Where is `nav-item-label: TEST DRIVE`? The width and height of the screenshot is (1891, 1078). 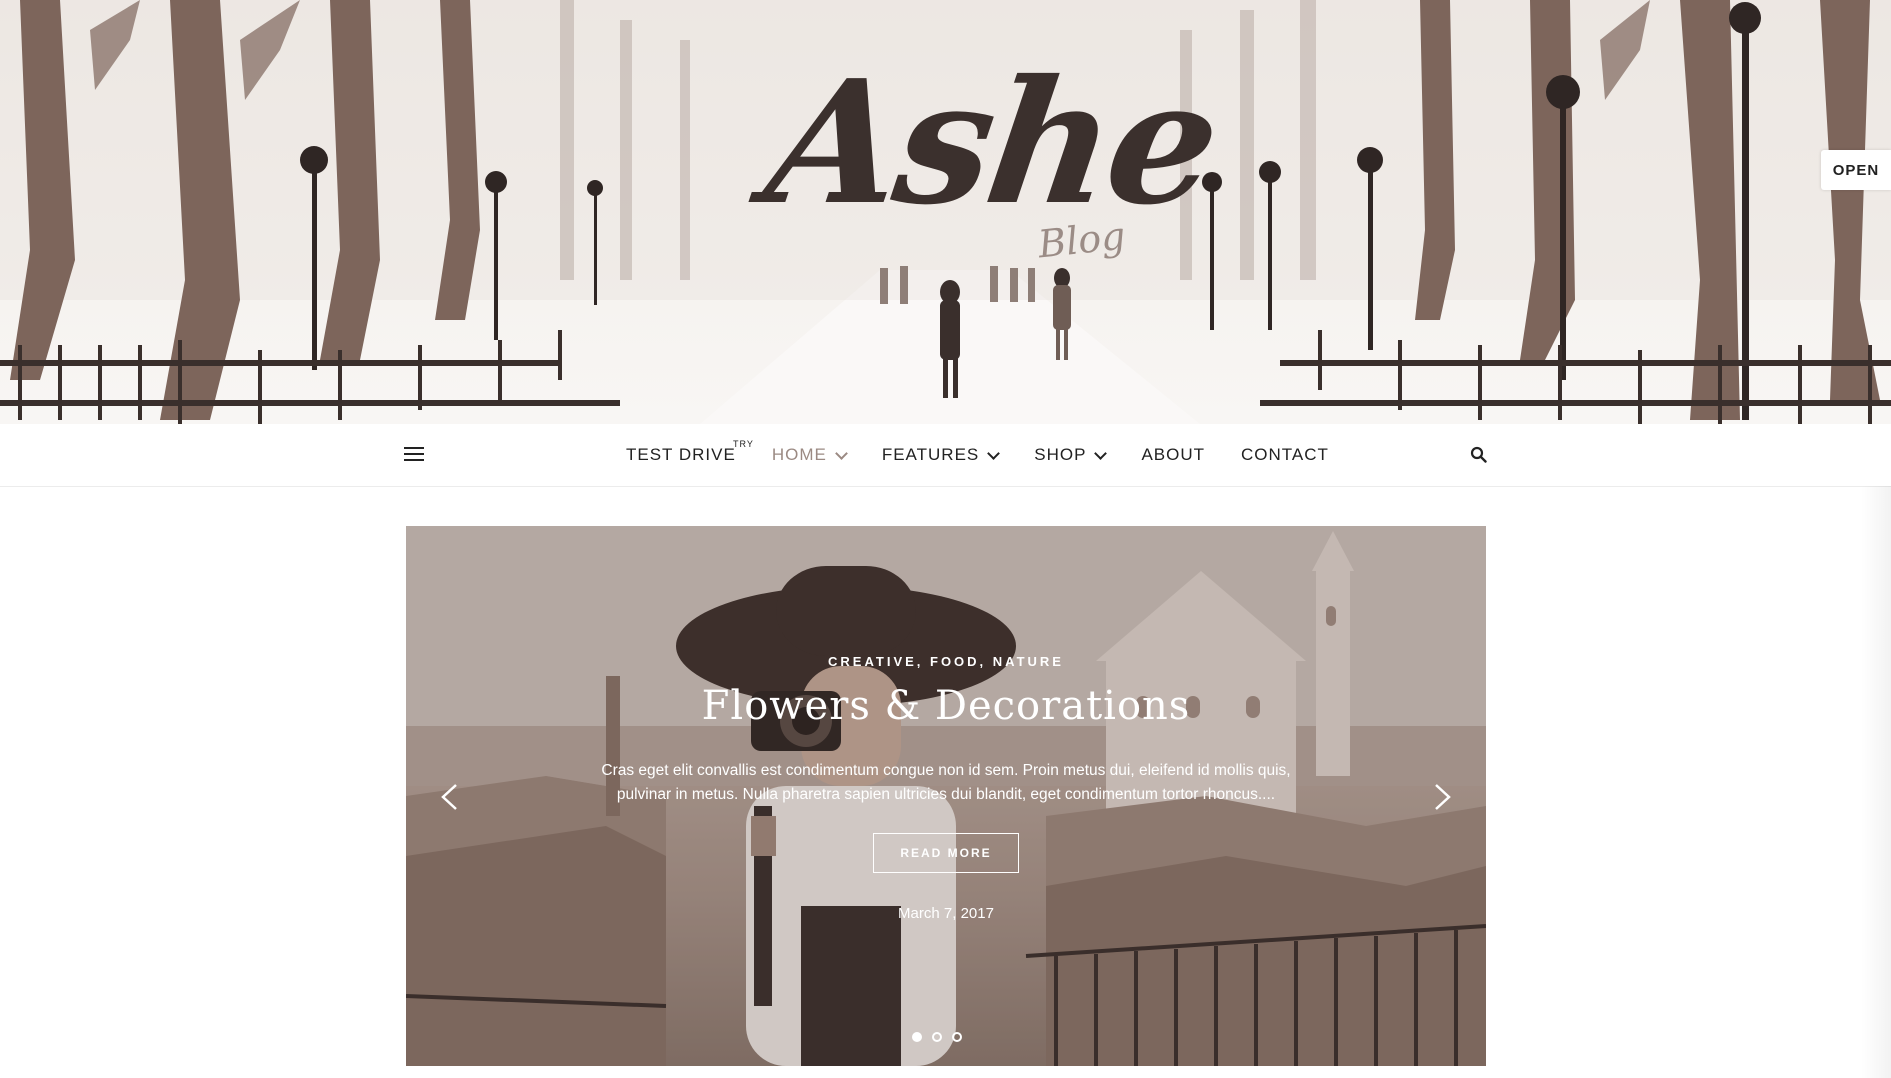 nav-item-label: TEST DRIVE is located at coordinates (681, 454).